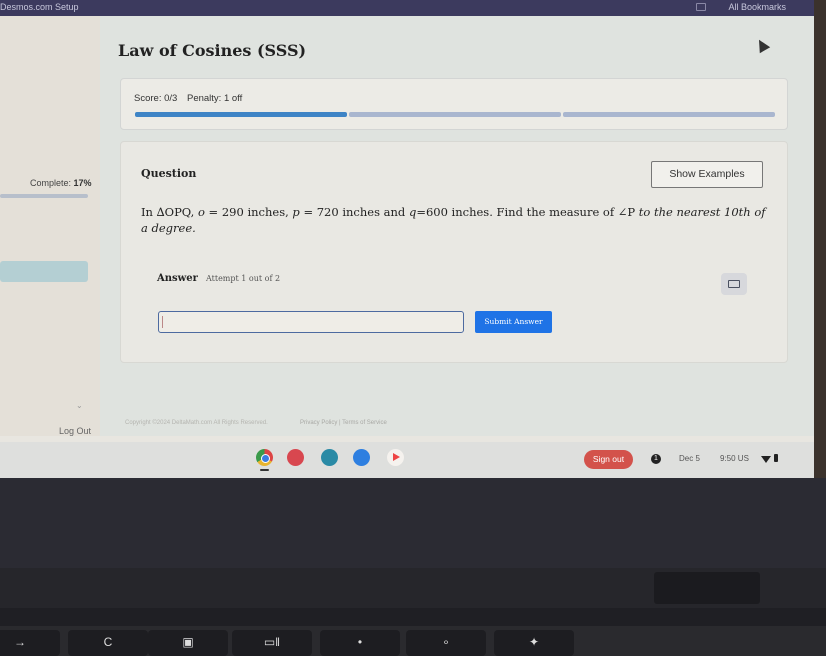 The image size is (826, 656). Describe the element at coordinates (734, 458) in the screenshot. I see `time-label: 9:50 US` at that location.